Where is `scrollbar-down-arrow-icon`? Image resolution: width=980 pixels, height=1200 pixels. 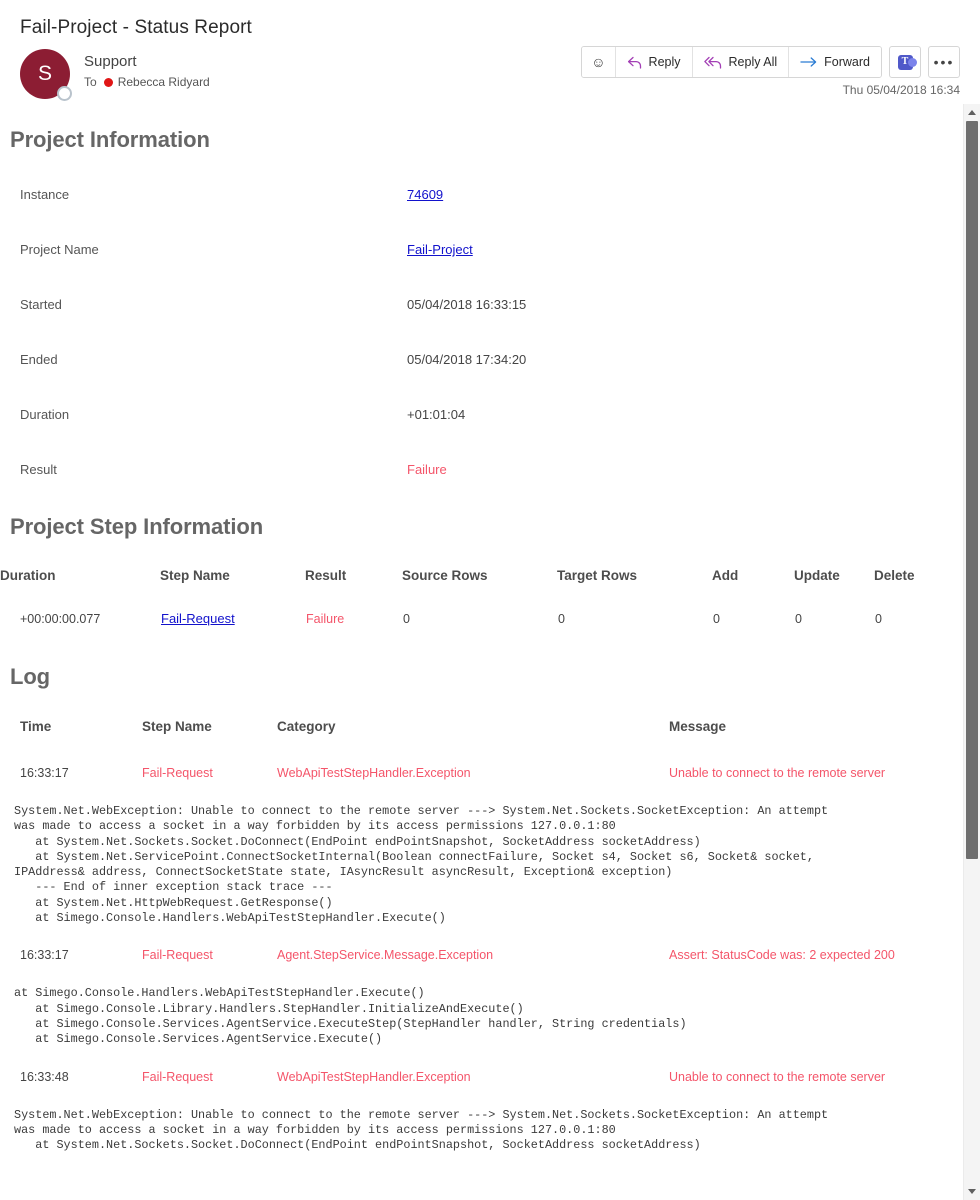
scrollbar-down-arrow-icon is located at coordinates (972, 1191).